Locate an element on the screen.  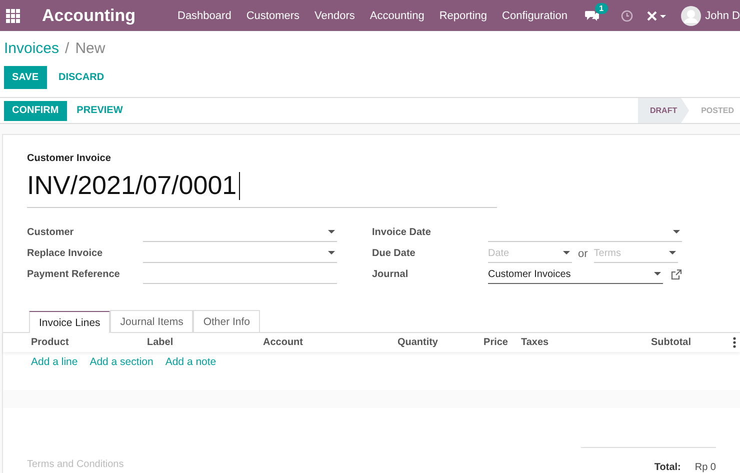
menu-item: Dashboard is located at coordinates (205, 16).